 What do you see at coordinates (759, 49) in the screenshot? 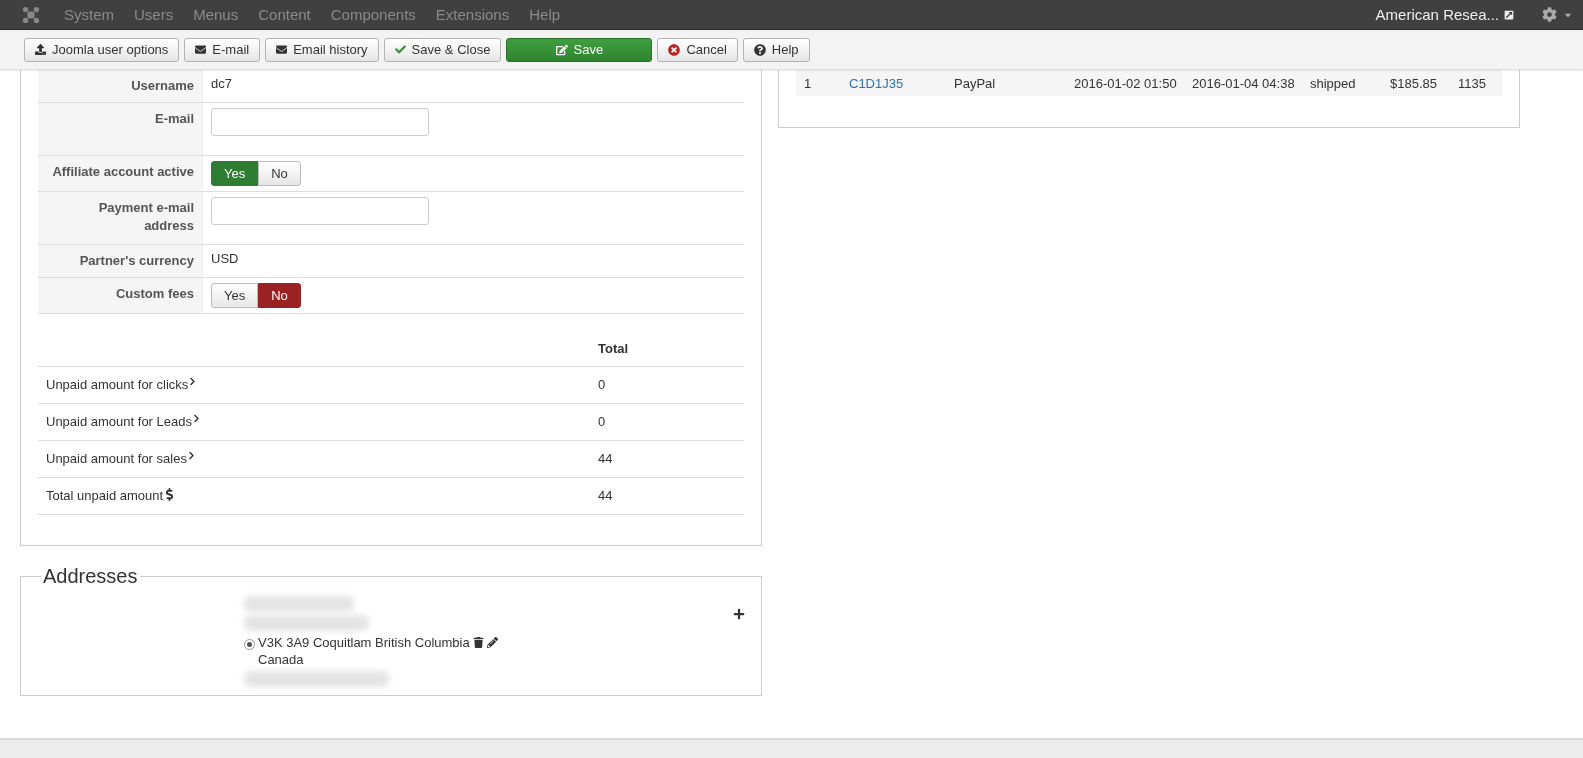
I see `help-icon` at bounding box center [759, 49].